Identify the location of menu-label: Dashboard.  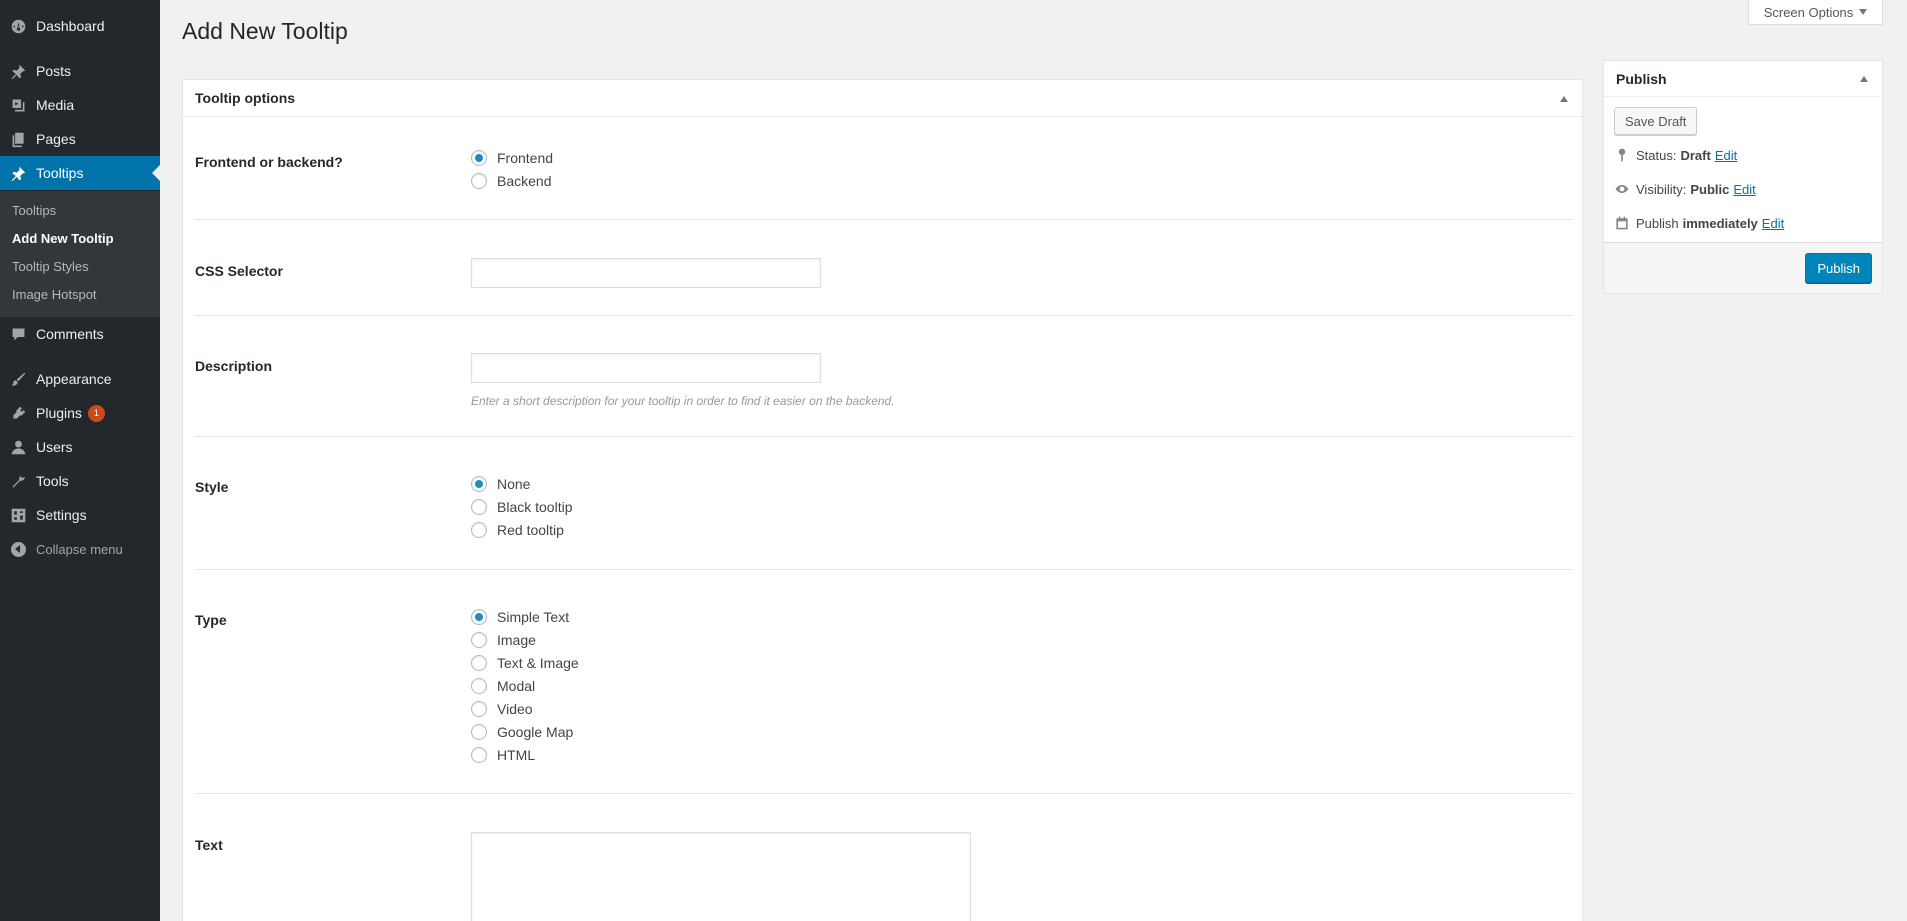
(70, 26).